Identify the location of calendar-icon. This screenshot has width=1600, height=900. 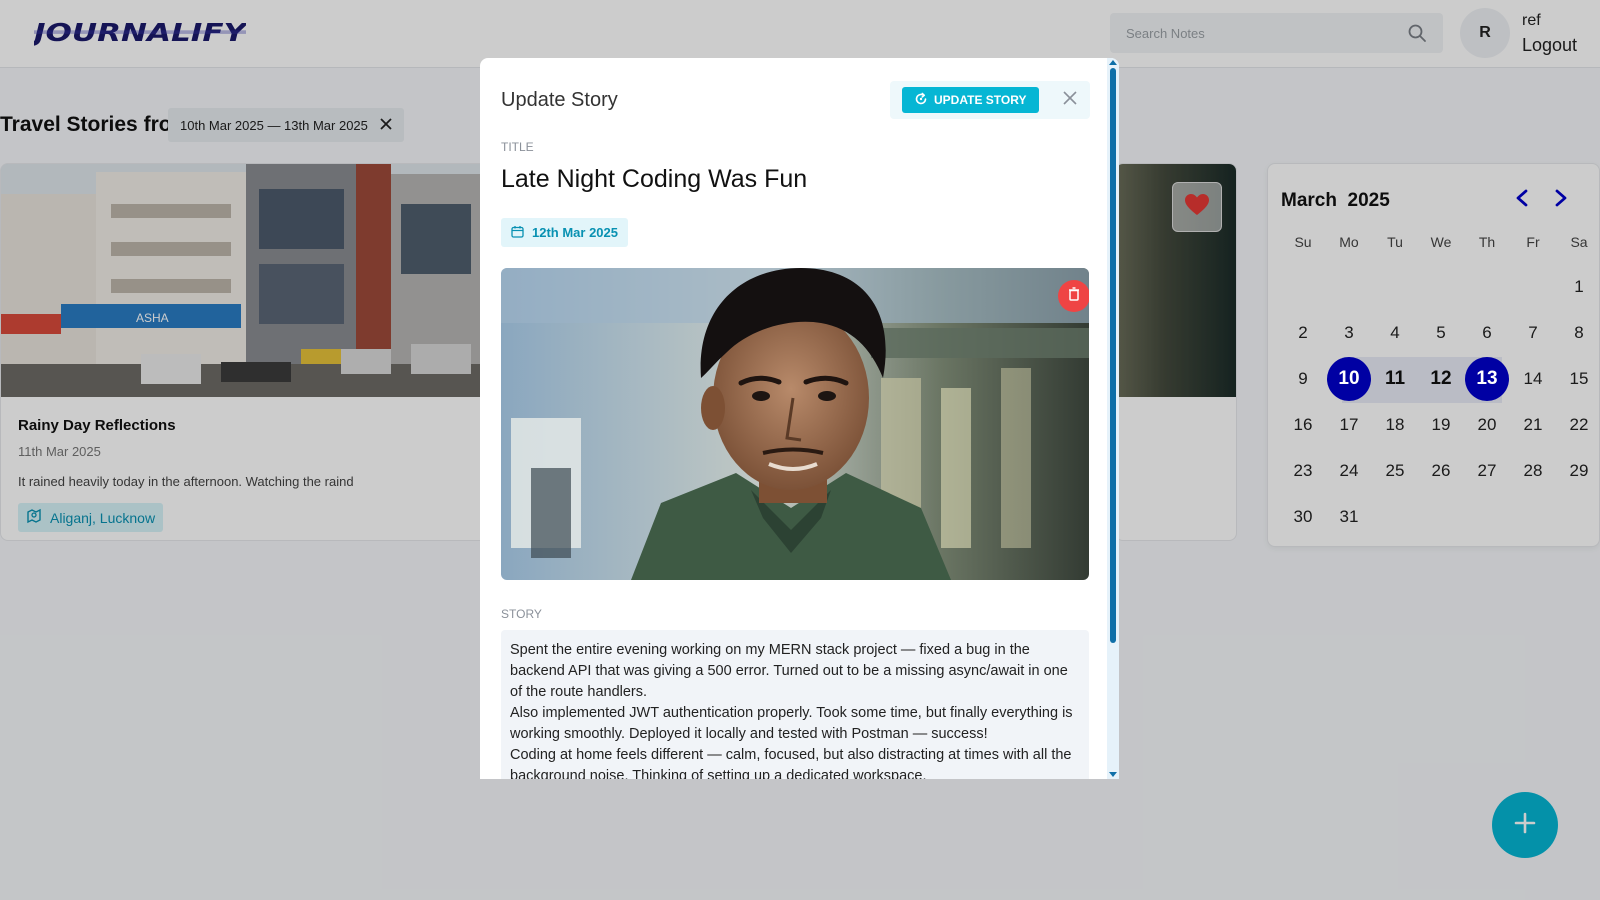
(517, 233).